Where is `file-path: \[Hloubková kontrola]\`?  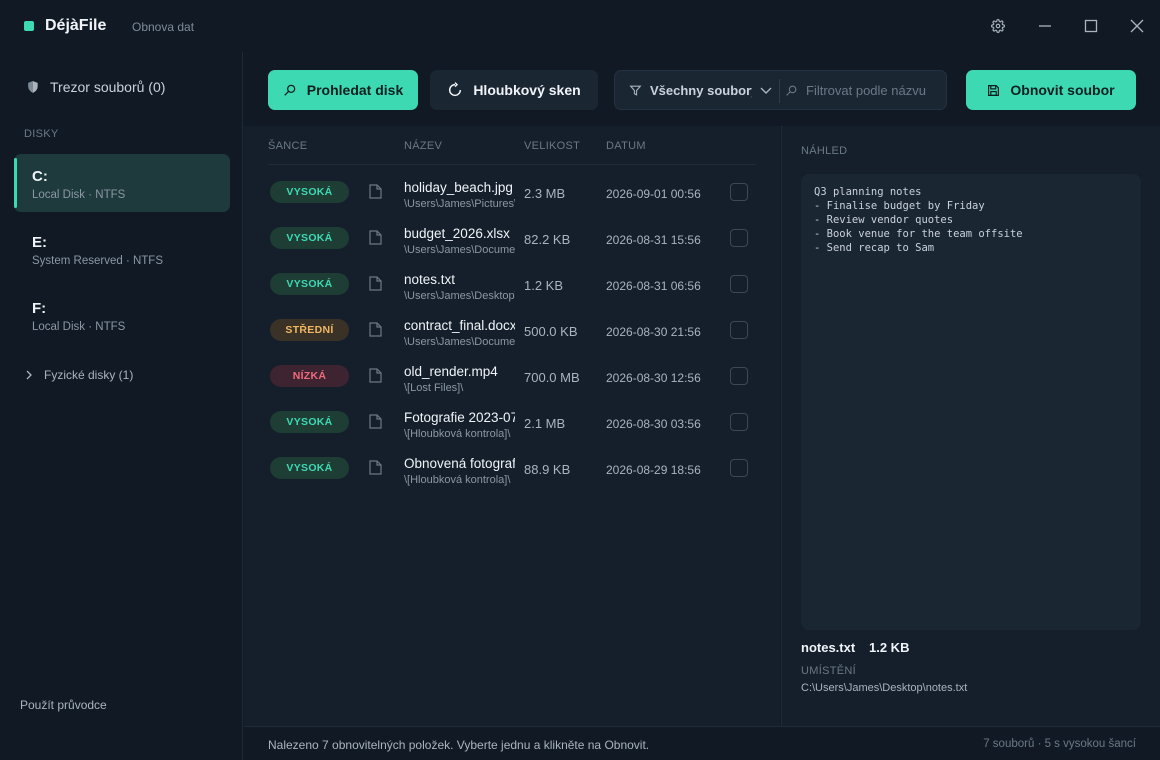 file-path: \[Hloubková kontrola]\ is located at coordinates (457, 480).